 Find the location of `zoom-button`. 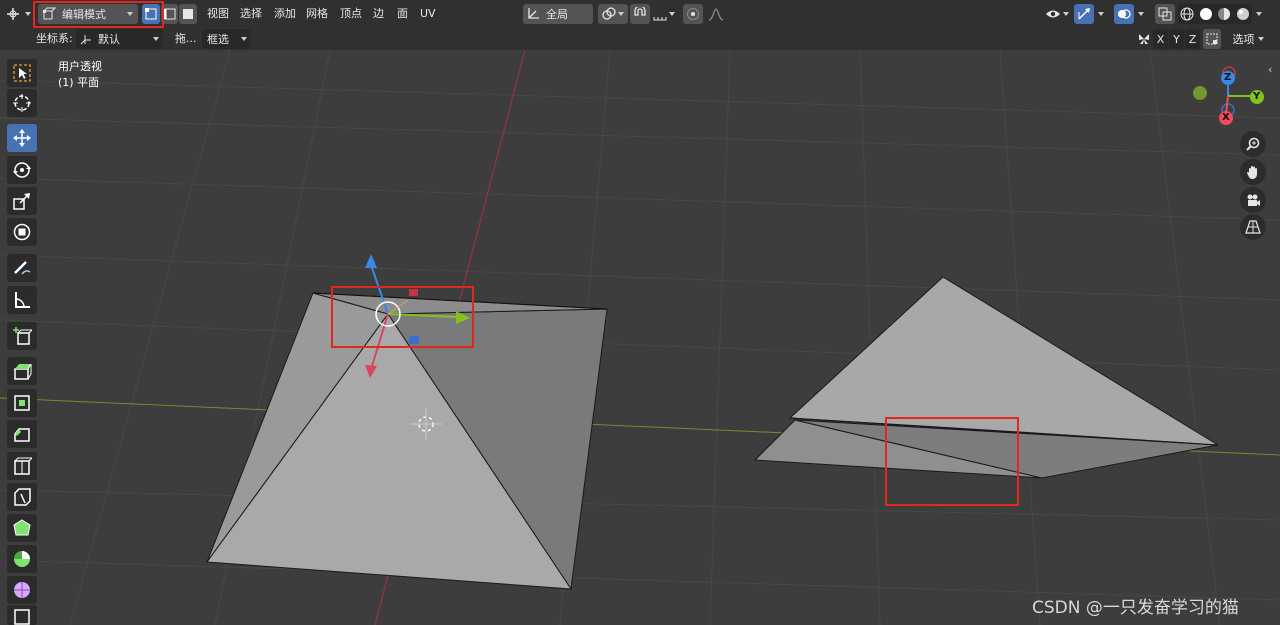

zoom-button is located at coordinates (1253, 144).